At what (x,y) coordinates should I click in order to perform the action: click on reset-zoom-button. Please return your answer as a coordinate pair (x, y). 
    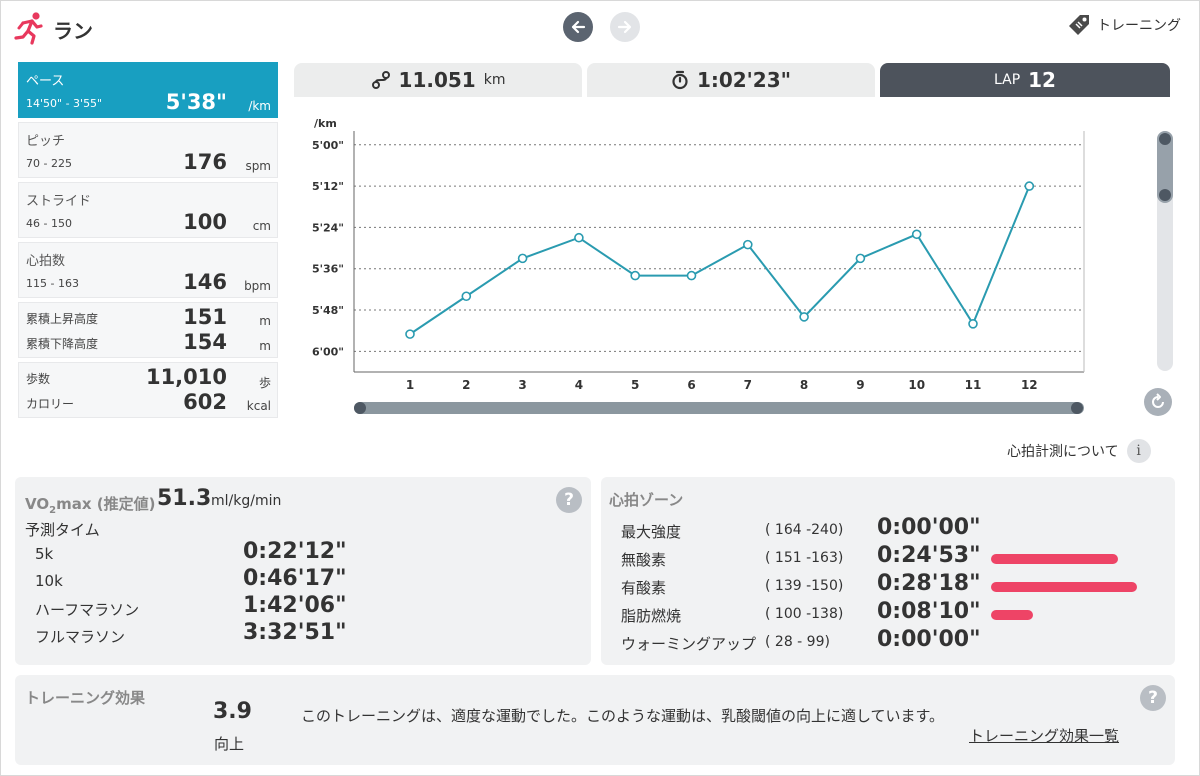
    Looking at the image, I should click on (1158, 402).